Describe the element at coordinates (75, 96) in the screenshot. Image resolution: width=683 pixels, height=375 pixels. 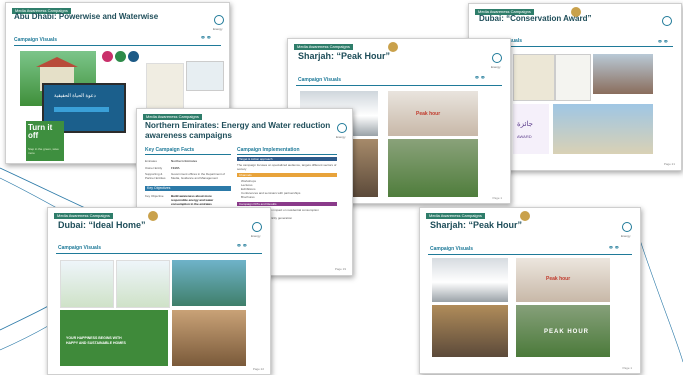
I see `arabic-caption: دعوة الحياة الحقيقية` at that location.